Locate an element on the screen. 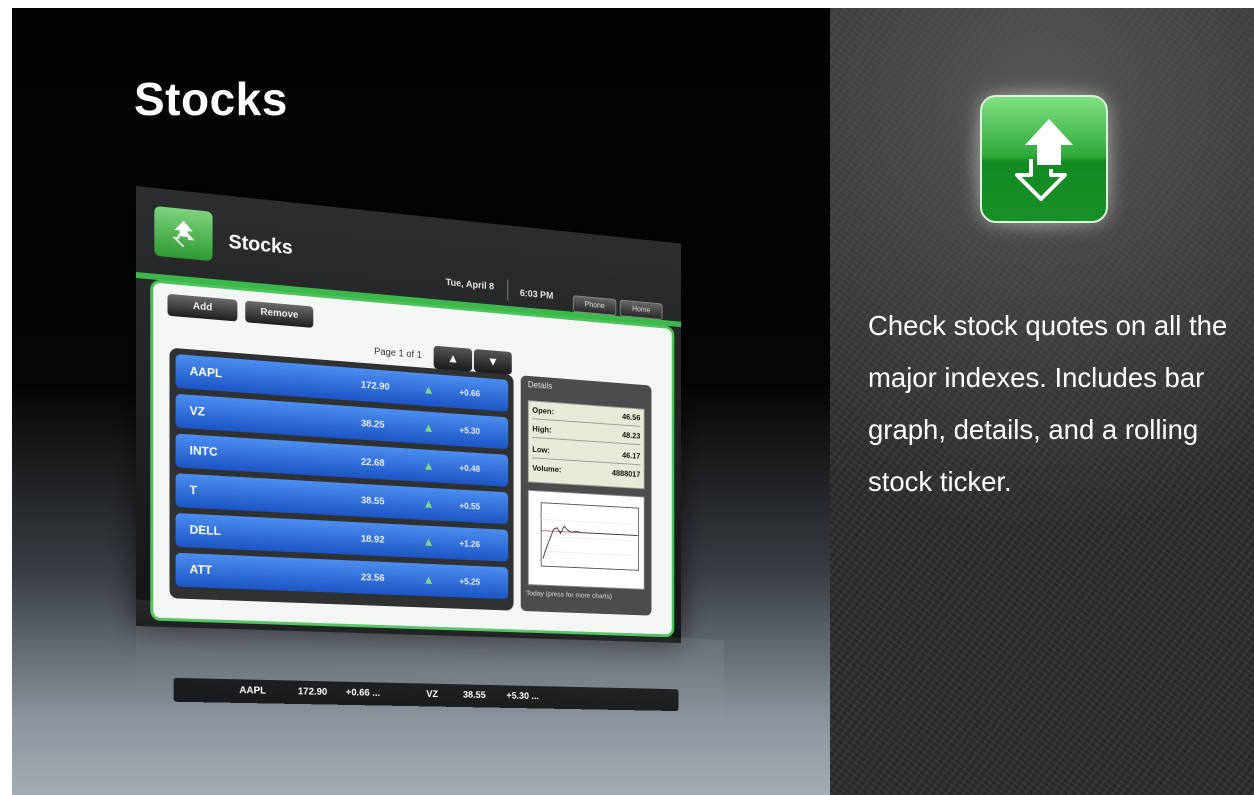 The width and height of the screenshot is (1254, 795). intraday-mini-chart is located at coordinates (586, 540).